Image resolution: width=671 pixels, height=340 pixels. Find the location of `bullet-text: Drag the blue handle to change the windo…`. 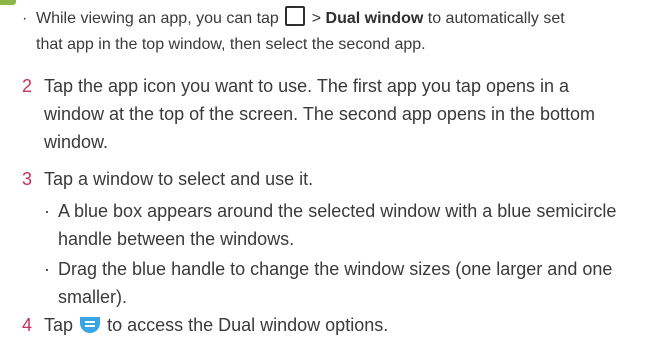

bullet-text: Drag the blue handle to change the windo… is located at coordinates (335, 269).